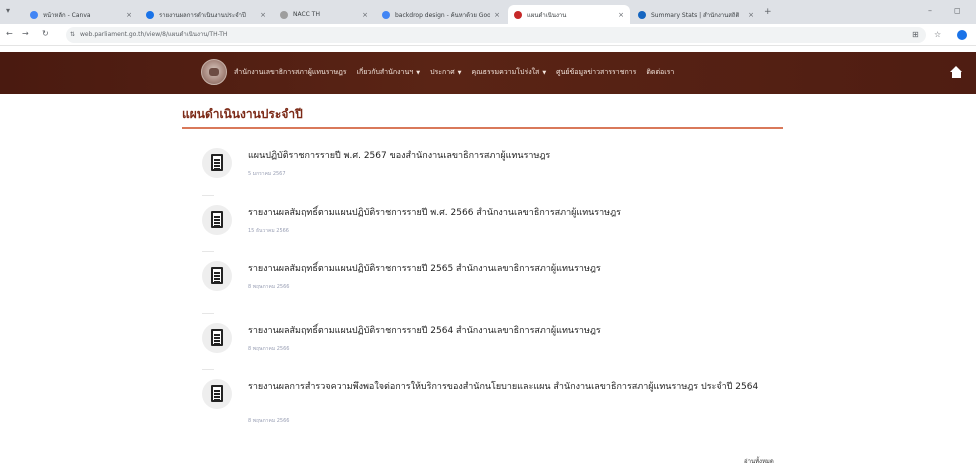 The width and height of the screenshot is (976, 468). Describe the element at coordinates (67, 15) in the screenshot. I see `tab-title: หน้าหลัก - Canva` at that location.